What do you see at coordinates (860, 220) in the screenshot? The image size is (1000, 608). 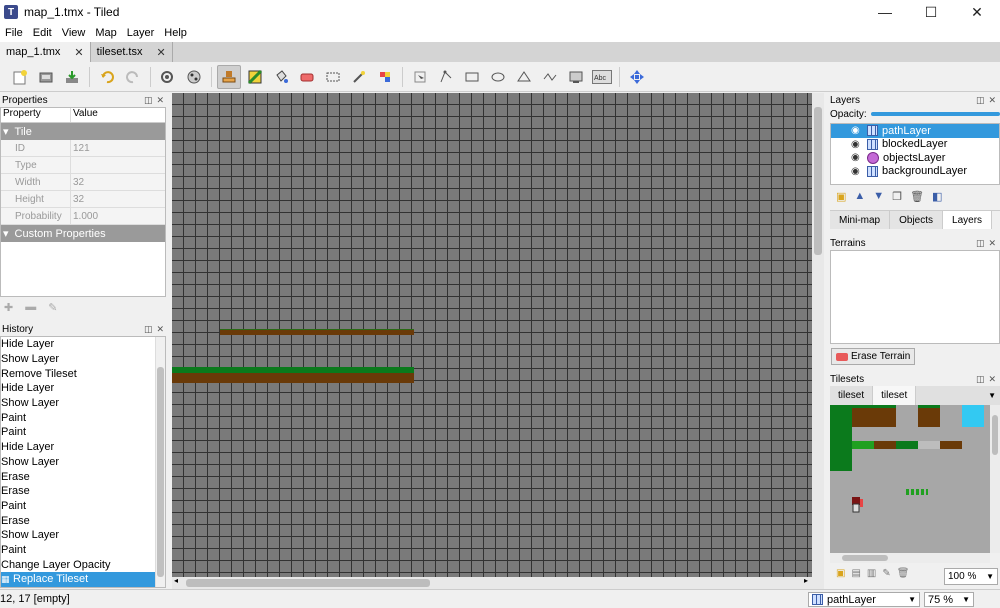 I see `tab-mini-map: Mini-map` at bounding box center [860, 220].